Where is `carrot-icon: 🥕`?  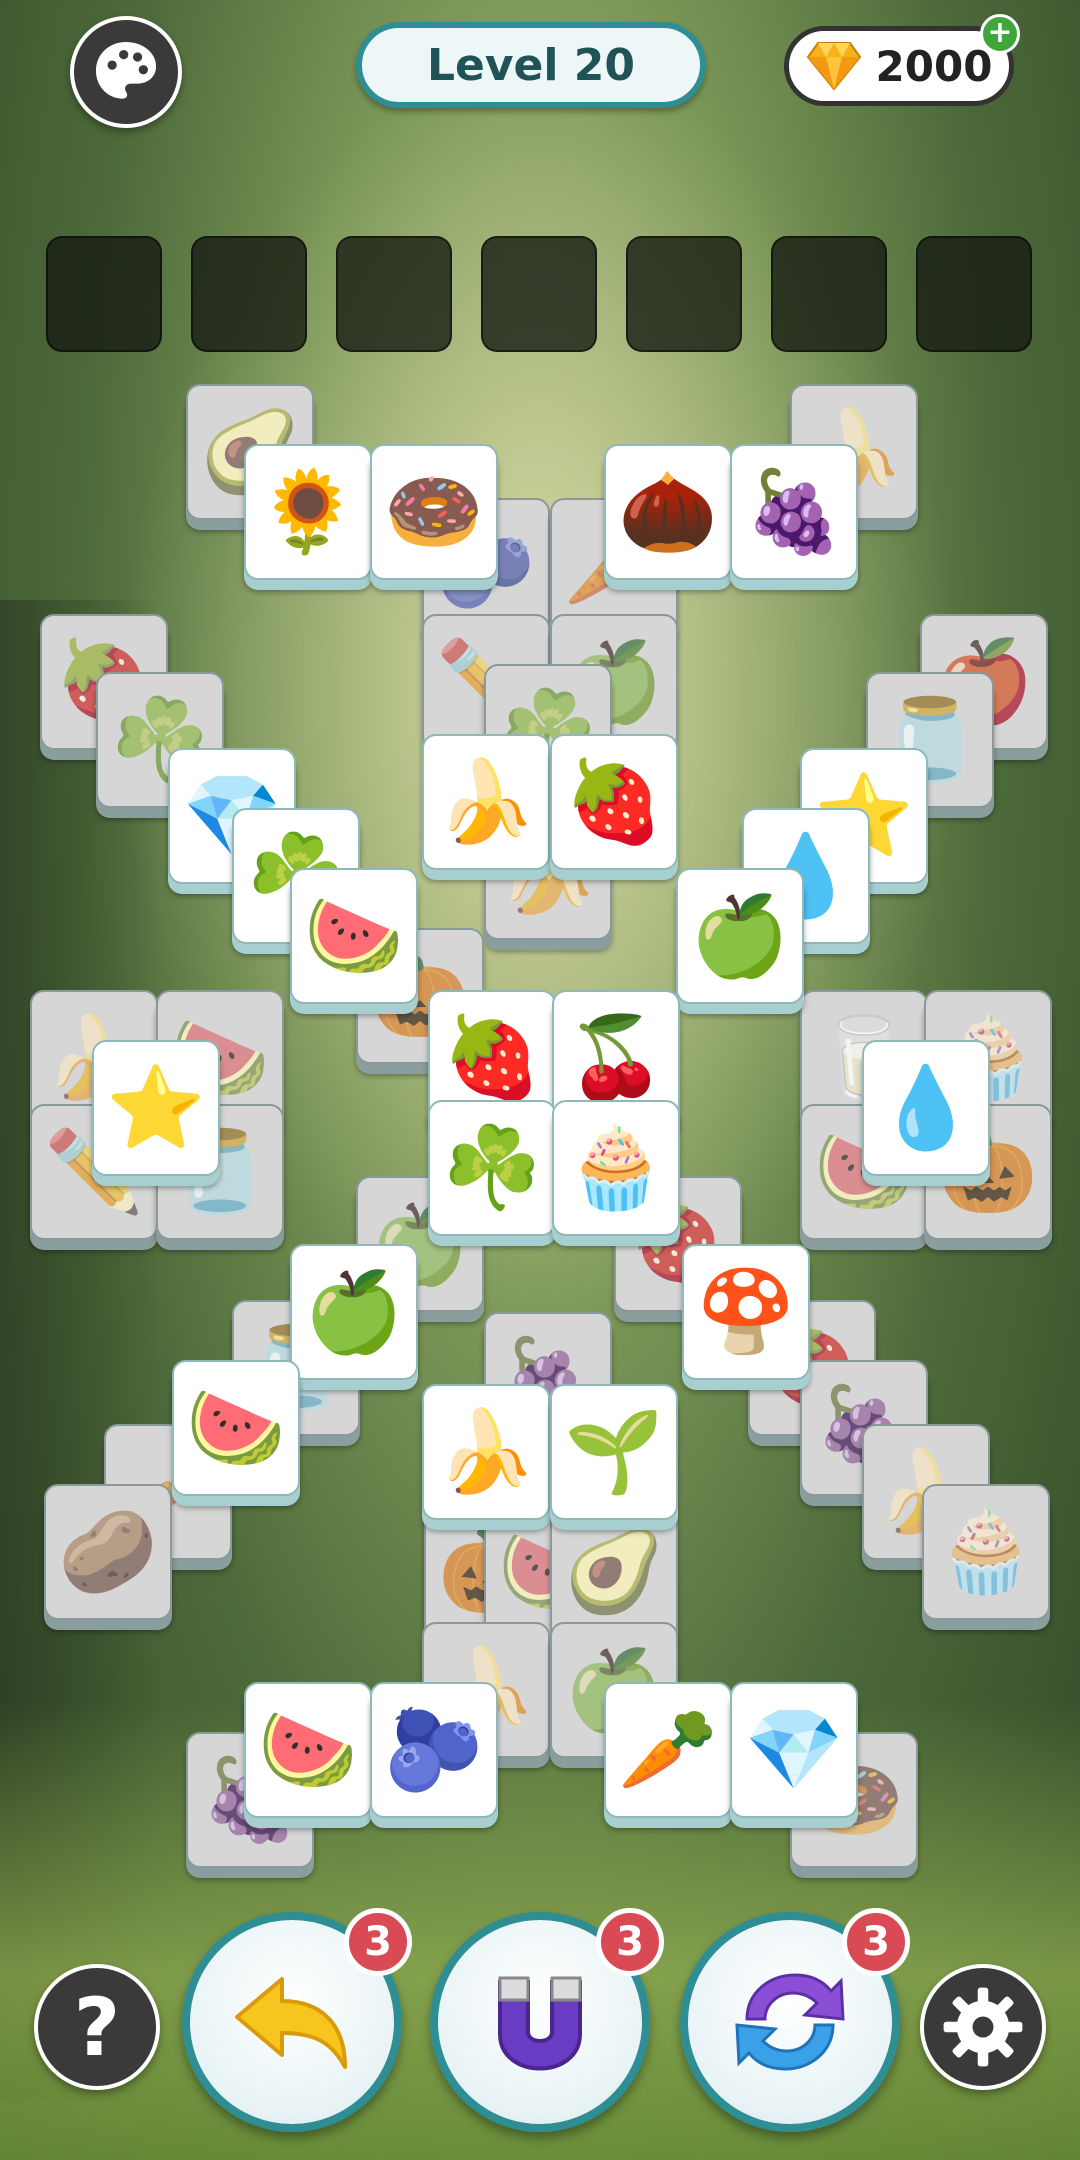 carrot-icon: 🥕 is located at coordinates (668, 1749).